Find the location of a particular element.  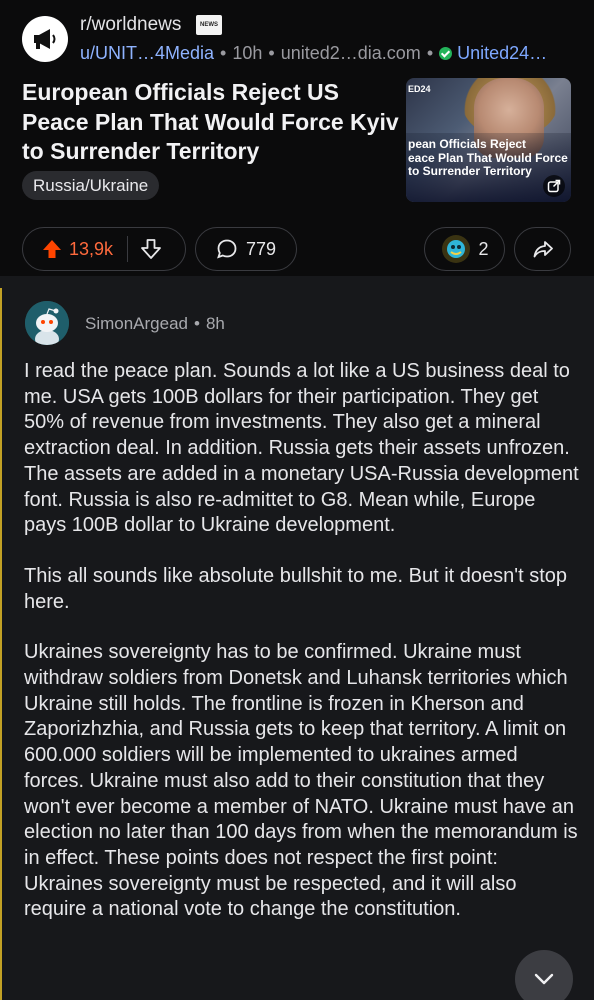

external-link-icon is located at coordinates (554, 186).